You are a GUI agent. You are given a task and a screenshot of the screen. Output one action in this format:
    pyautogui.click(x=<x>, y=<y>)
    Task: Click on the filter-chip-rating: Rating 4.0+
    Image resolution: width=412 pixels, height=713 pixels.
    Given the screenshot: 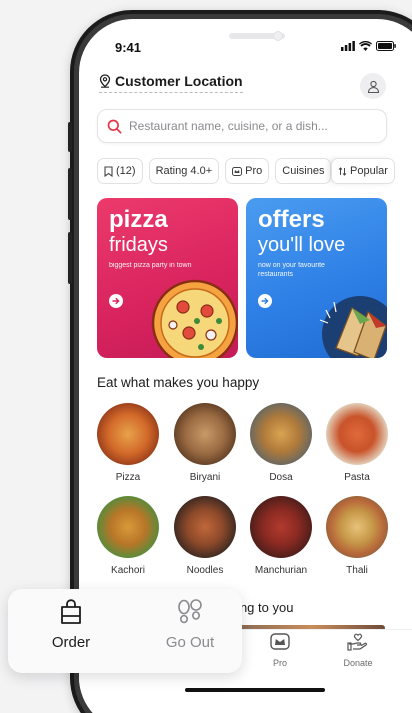 What is the action you would take?
    pyautogui.click(x=184, y=171)
    